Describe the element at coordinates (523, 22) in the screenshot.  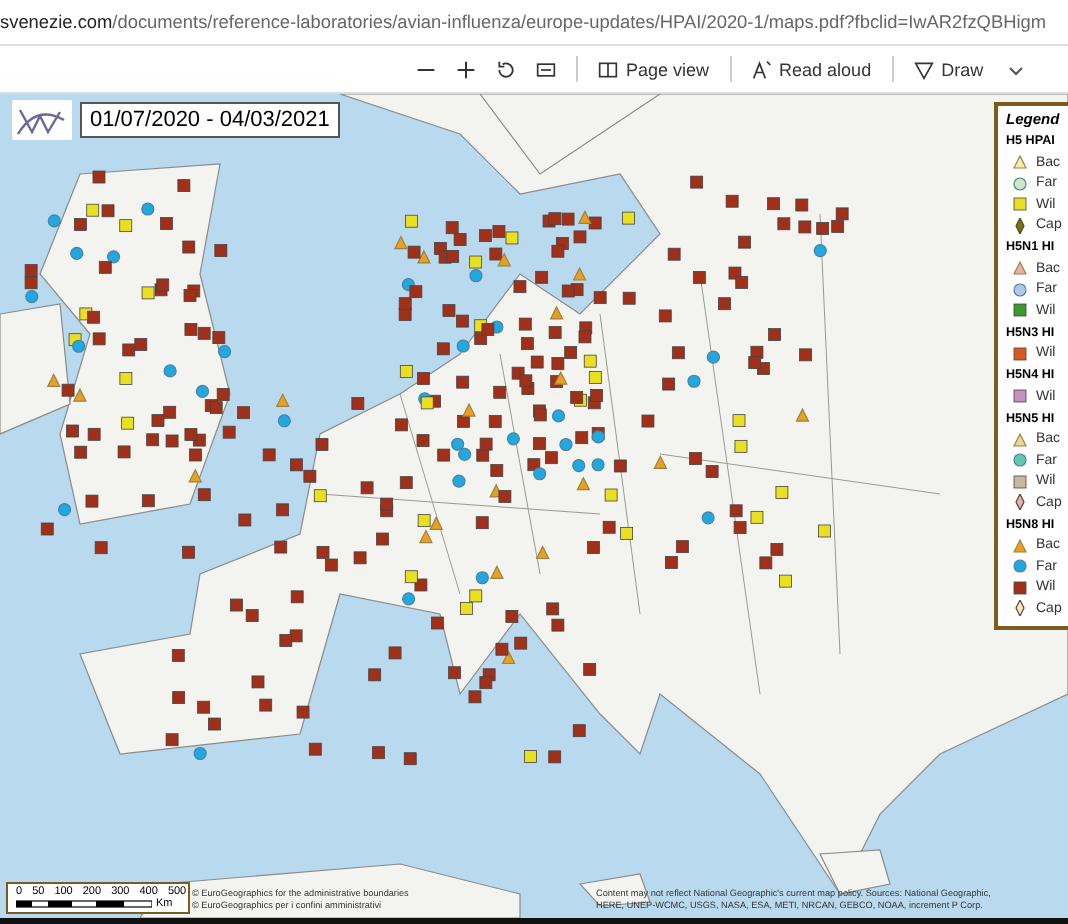
I see `url-text: svenezie.com/documents/reference-laboratories/avian-influenza/europe-updates/HPAI/2020-1/maps.pdf?fbclid=IwAR2fzQBHigm` at that location.